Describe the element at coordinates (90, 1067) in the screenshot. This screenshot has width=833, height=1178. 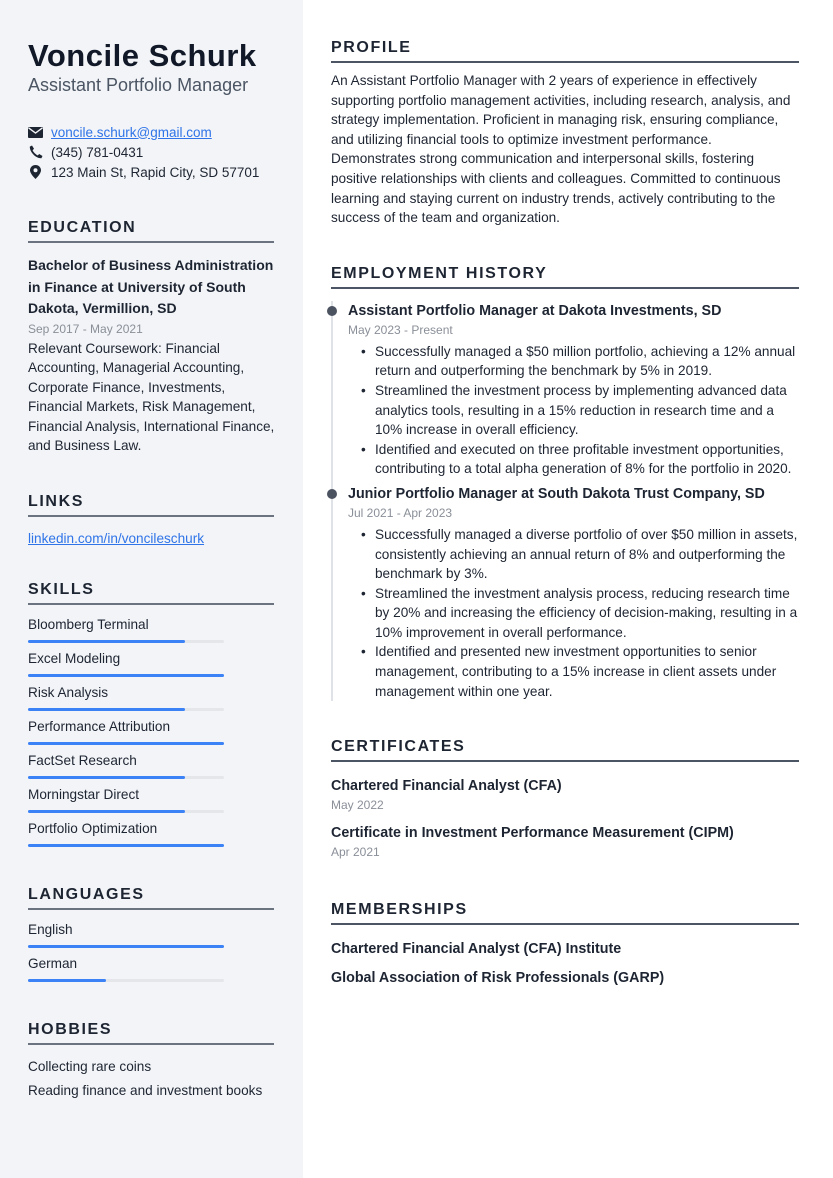
I see `hobby-item: Collecting rare coins` at that location.